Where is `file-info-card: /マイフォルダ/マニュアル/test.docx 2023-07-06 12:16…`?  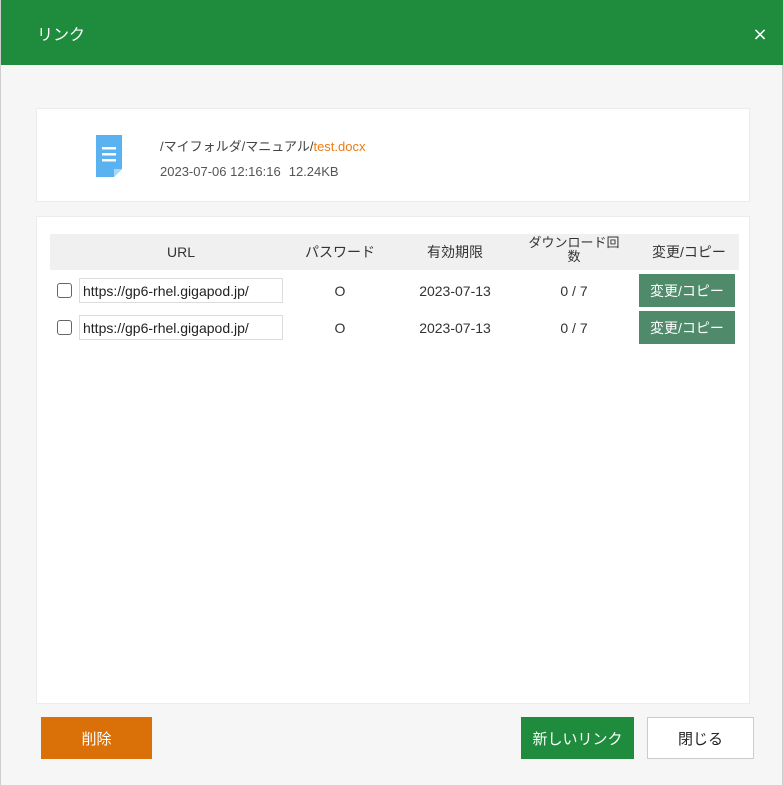 file-info-card: /マイフォルダ/マニュアル/test.docx 2023-07-06 12:16… is located at coordinates (393, 155).